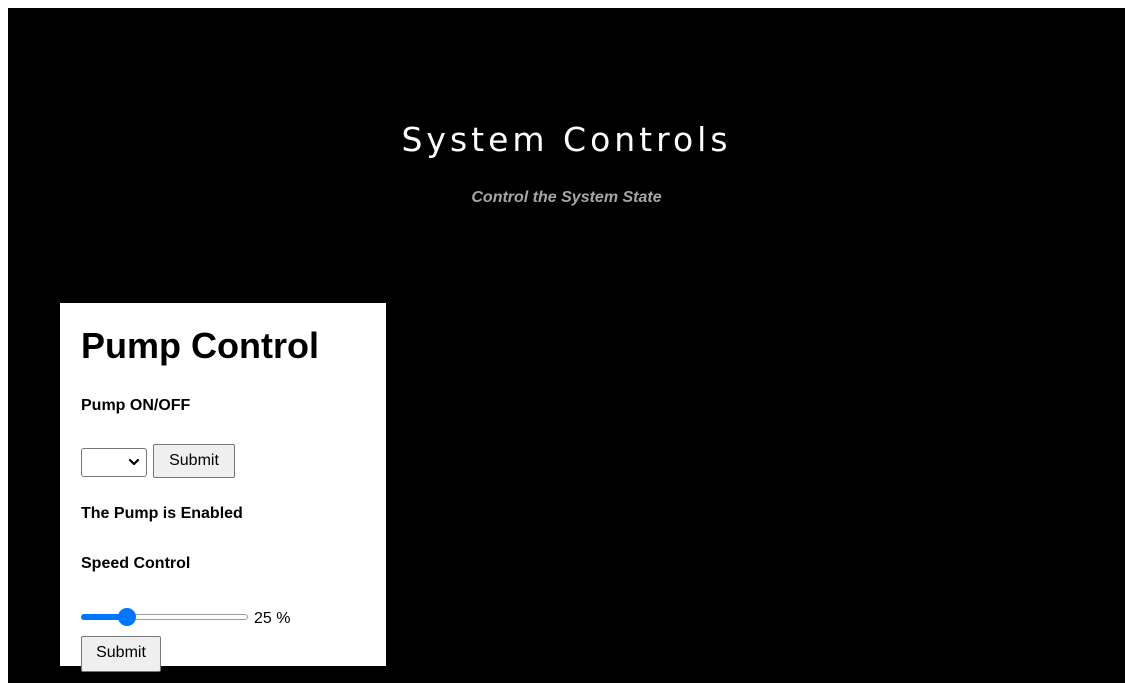  What do you see at coordinates (136, 405) in the screenshot?
I see `pump-onoff-label: Pump ON/OFF` at bounding box center [136, 405].